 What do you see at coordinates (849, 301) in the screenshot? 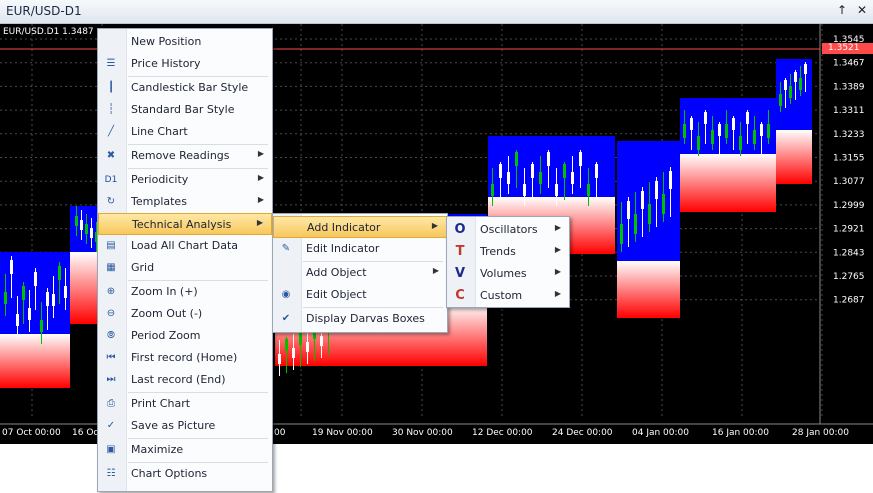
I see `price-axis-label: 1.2687` at bounding box center [849, 301].